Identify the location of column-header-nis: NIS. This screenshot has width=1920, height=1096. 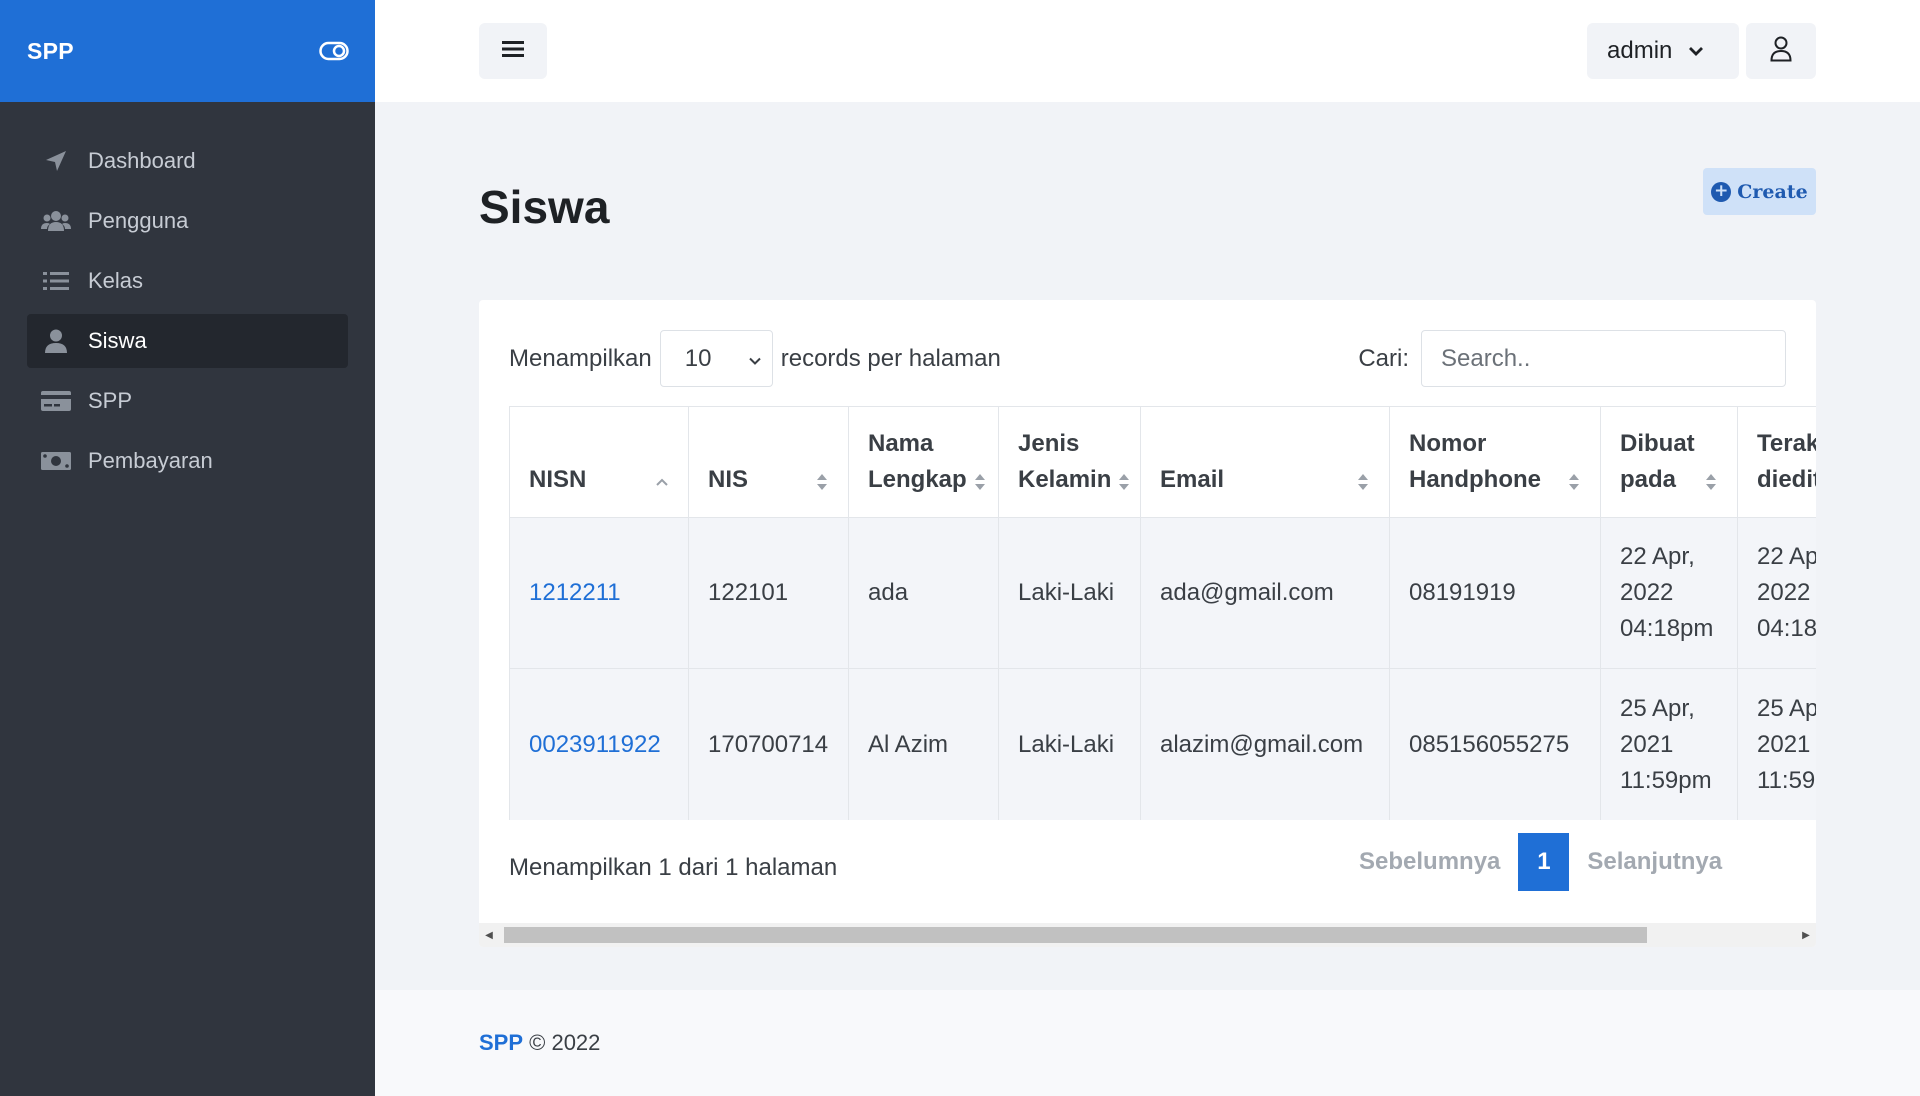
(768, 462).